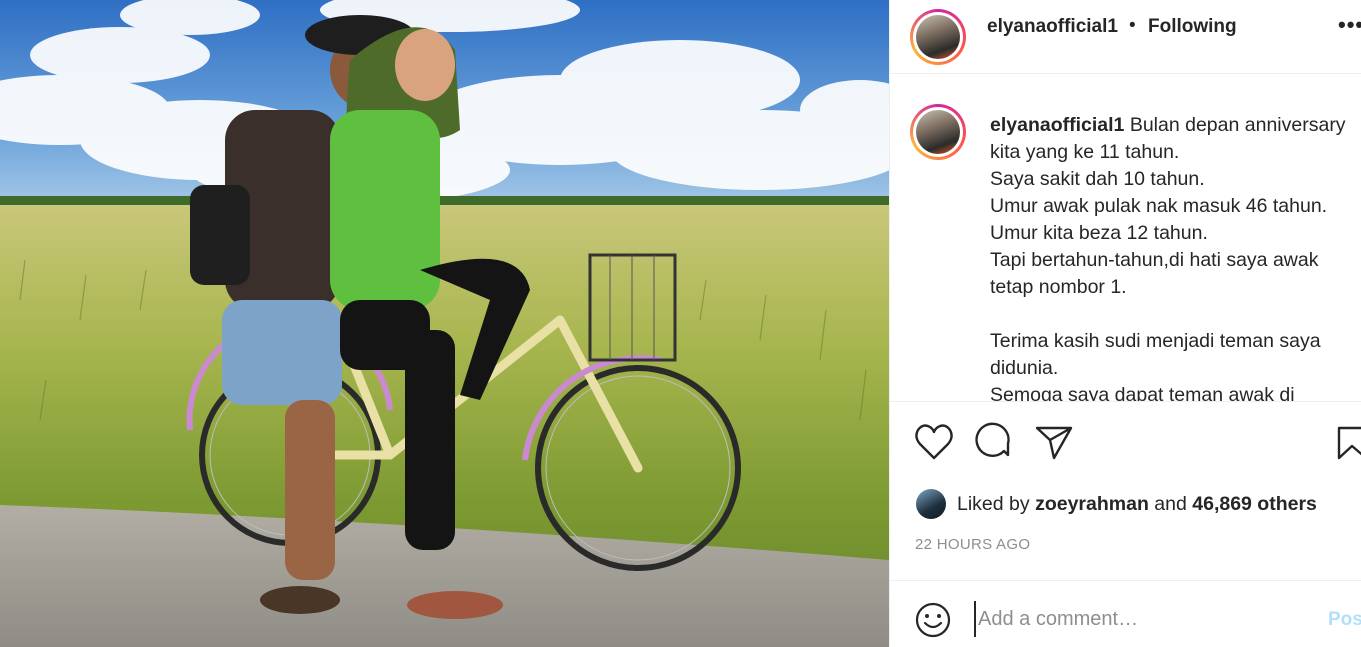  What do you see at coordinates (1344, 620) in the screenshot?
I see `post-comment-button: Post` at bounding box center [1344, 620].